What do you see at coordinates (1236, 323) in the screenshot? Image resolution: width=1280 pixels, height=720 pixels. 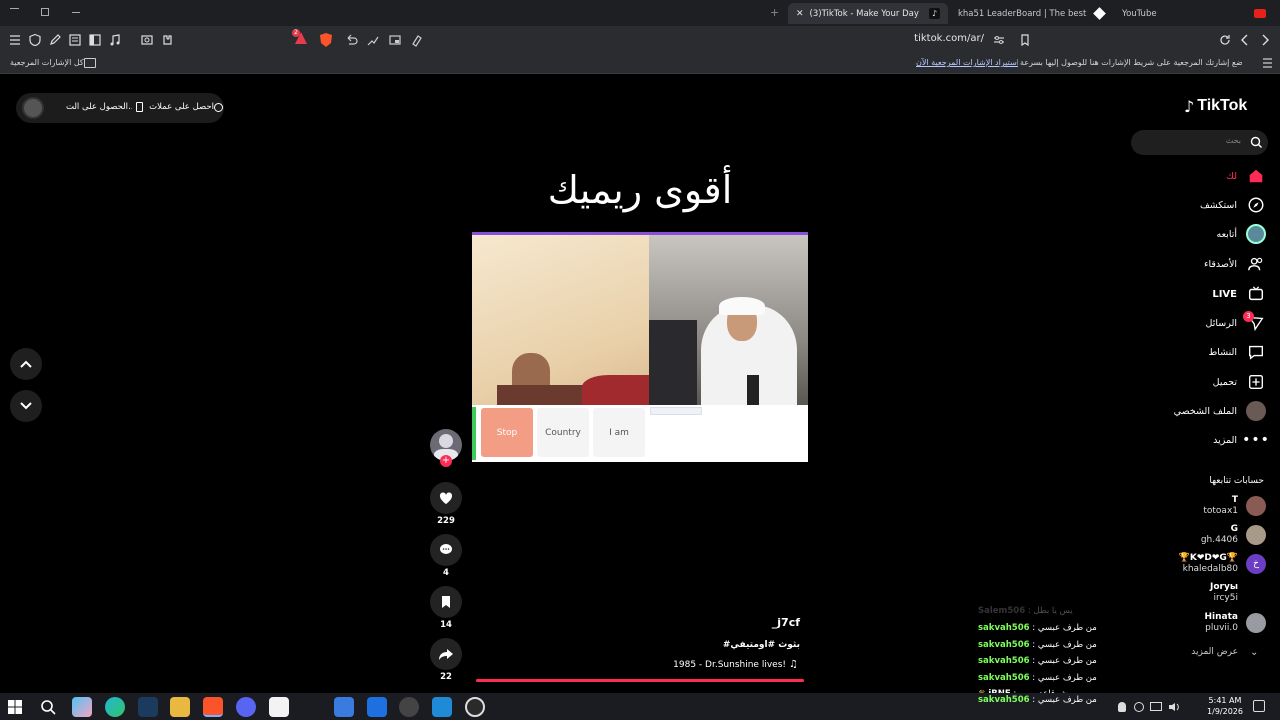 I see `nav-messages: الرسائل 3` at bounding box center [1236, 323].